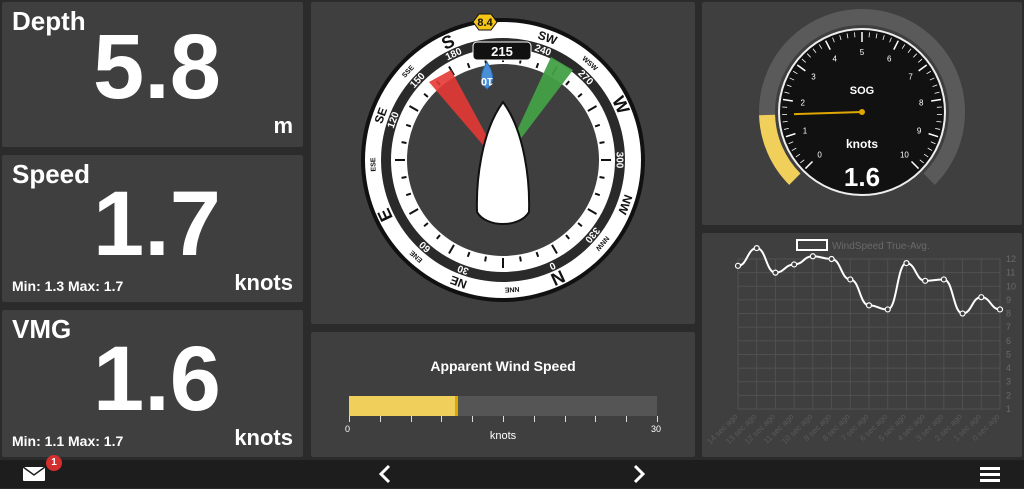 Image resolution: width=1024 pixels, height=489 pixels. What do you see at coordinates (619, 160) in the screenshot?
I see `compass-degree-label: 300` at bounding box center [619, 160].